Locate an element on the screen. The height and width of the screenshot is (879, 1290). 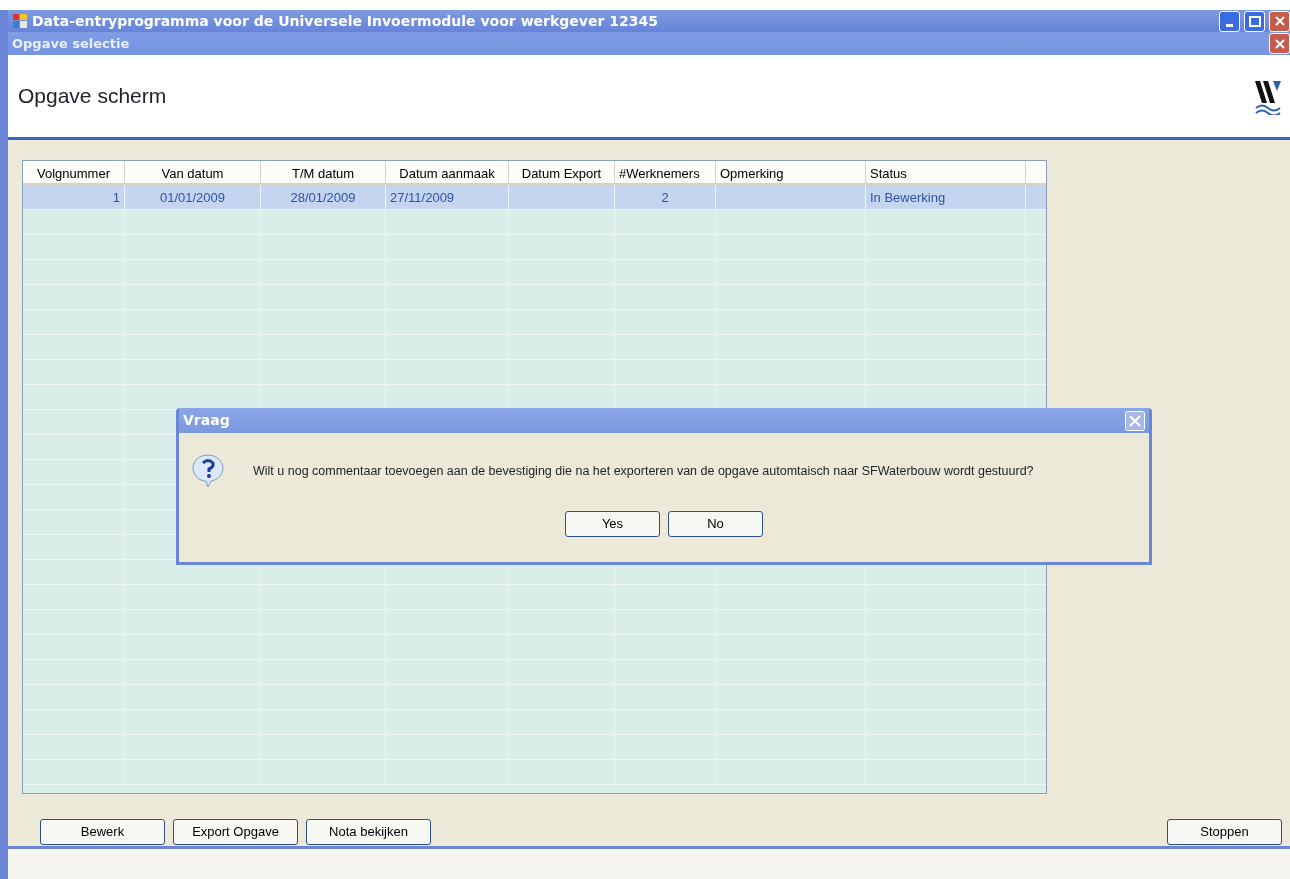
table-row: 1 01/01/2009 28/01/2009 27/11/2009 2 In Bewerking is located at coordinates (534, 197).